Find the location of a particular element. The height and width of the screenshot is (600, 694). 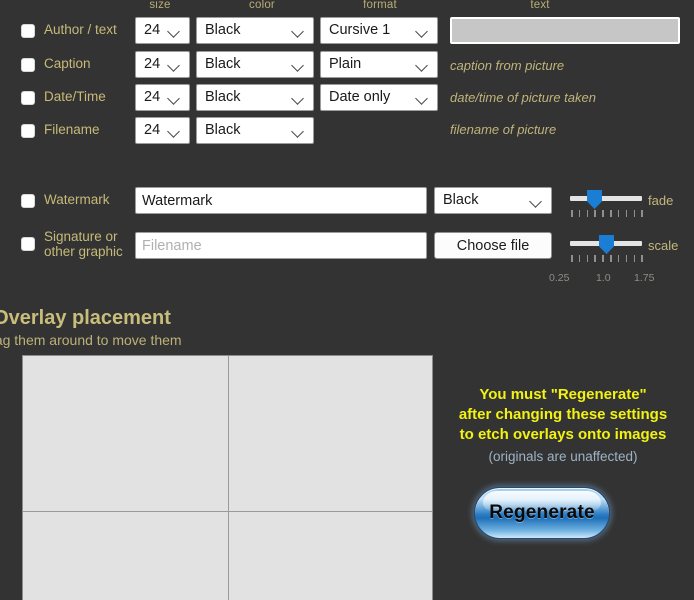

label-caption: Caption is located at coordinates (67, 63).